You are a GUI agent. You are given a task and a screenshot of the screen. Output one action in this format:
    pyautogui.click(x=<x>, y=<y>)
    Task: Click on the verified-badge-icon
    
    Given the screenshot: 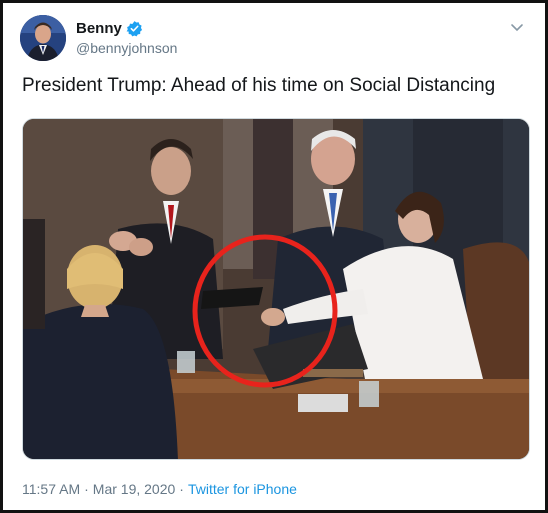 What is the action you would take?
    pyautogui.click(x=134, y=28)
    